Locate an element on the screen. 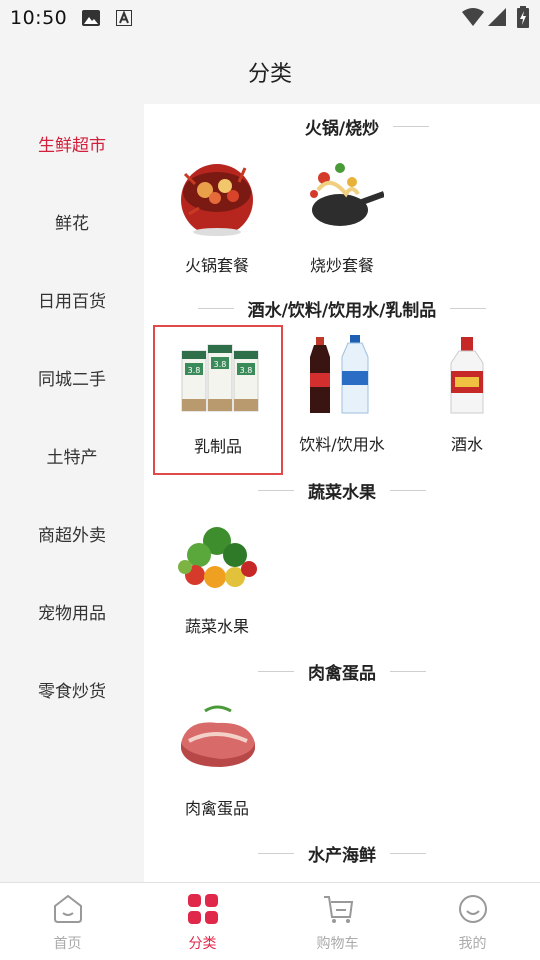 The image size is (540, 960). tile-stir-fry-set: 烧炒套餐 is located at coordinates (342, 221).